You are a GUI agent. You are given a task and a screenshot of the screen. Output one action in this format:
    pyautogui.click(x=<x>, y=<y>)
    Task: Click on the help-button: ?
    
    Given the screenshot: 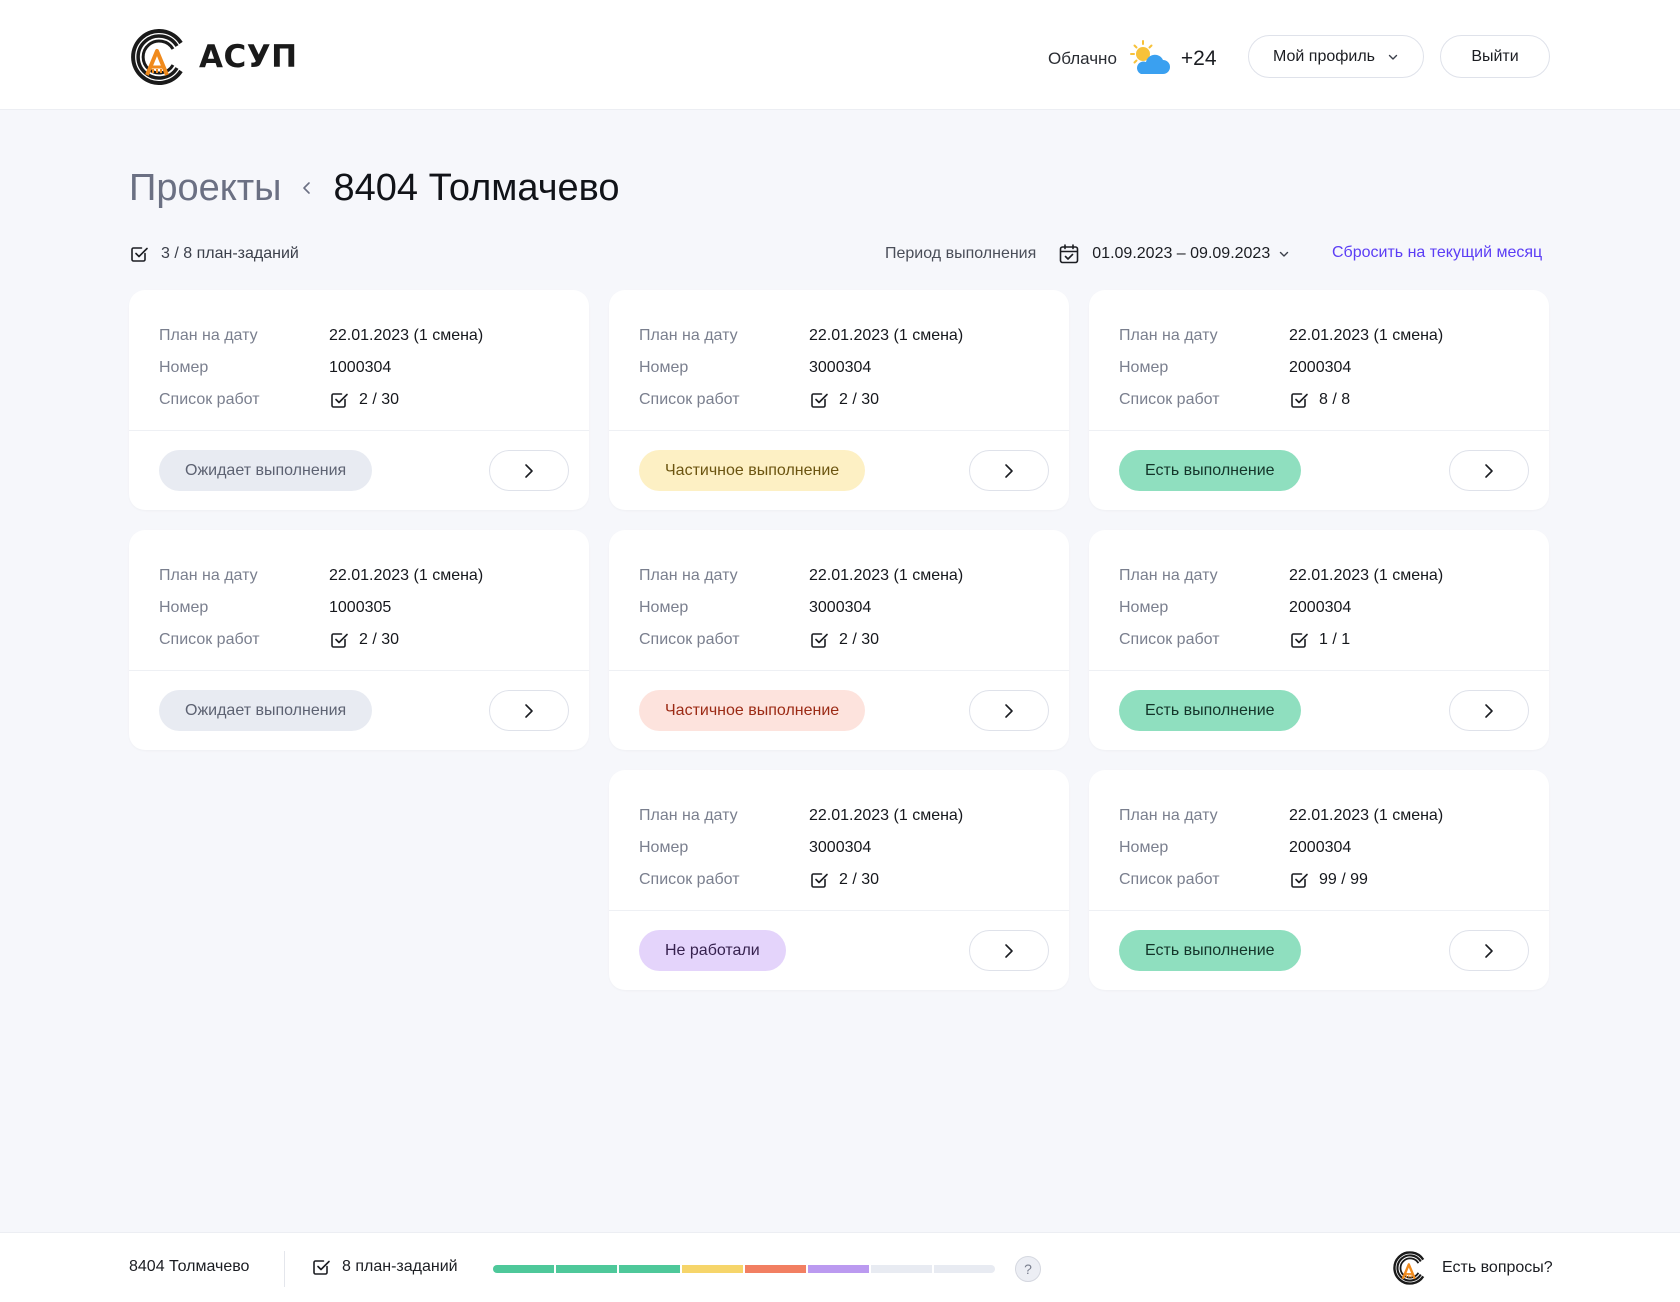 What is the action you would take?
    pyautogui.click(x=1028, y=1269)
    